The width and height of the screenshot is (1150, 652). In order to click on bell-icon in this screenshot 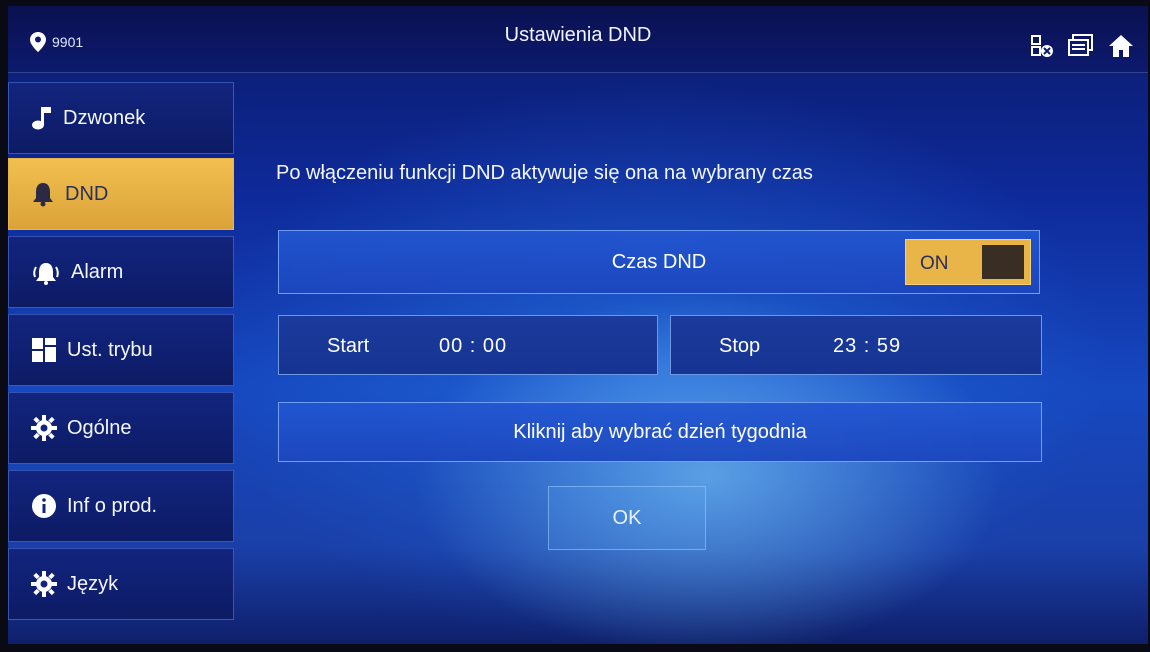, I will do `click(43, 194)`.